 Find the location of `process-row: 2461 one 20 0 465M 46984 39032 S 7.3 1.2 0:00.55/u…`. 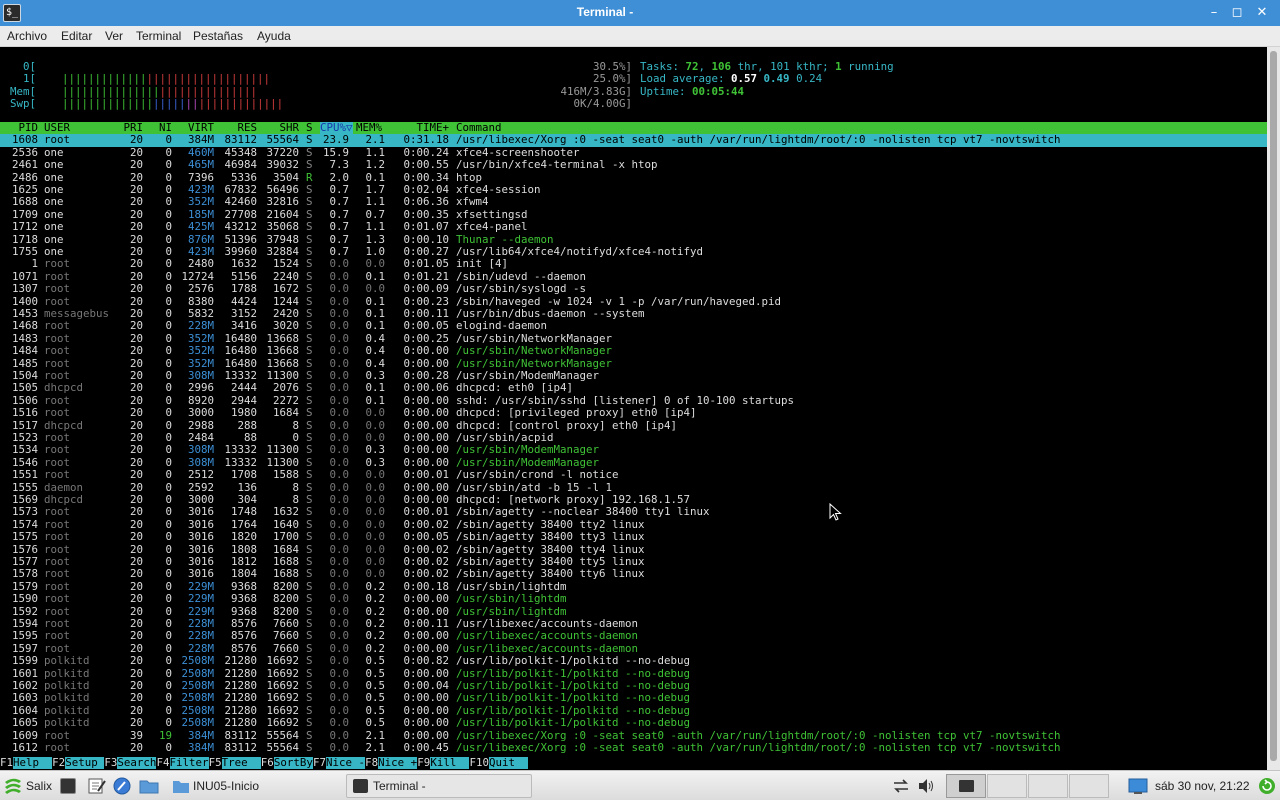

process-row: 2461 one 20 0 465M 46984 39032 S 7.3 1.2 0:00.55/u… is located at coordinates (633, 165).